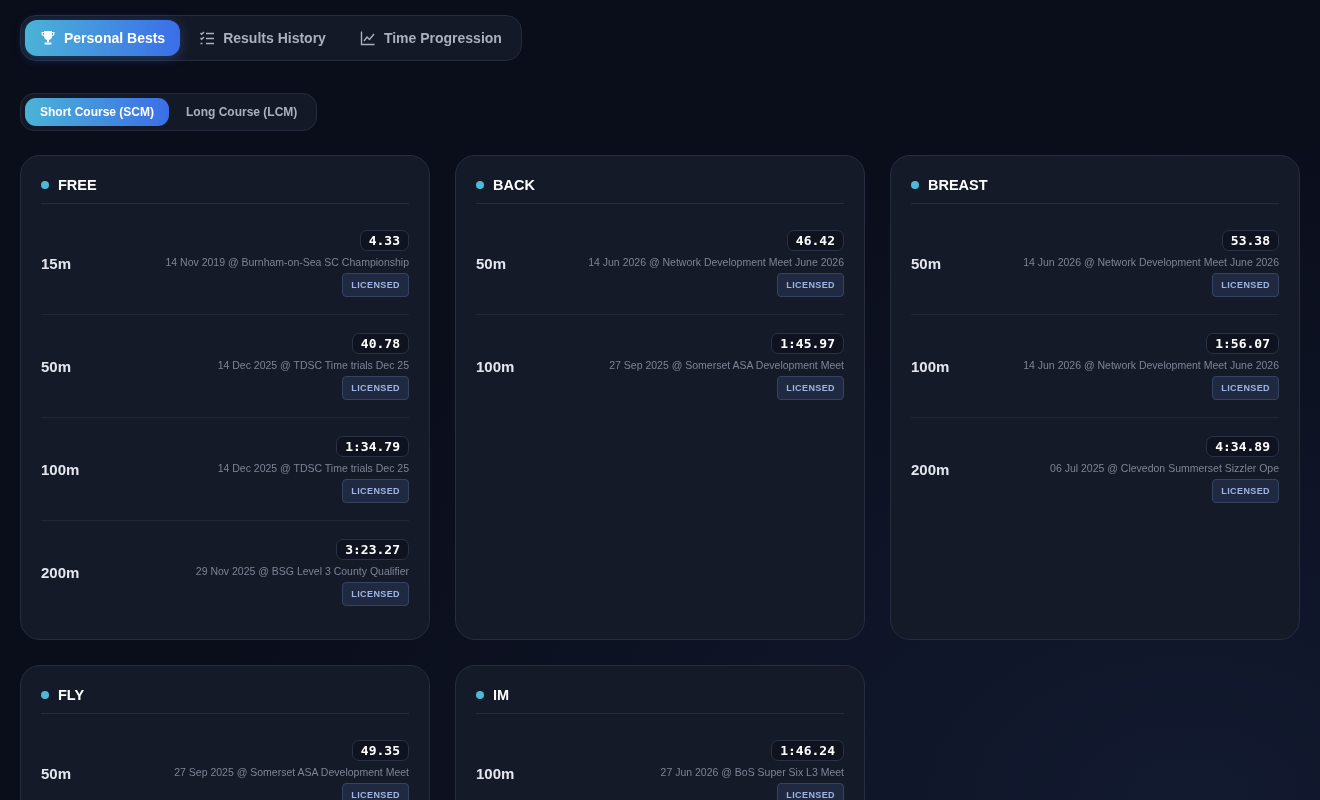 Image resolution: width=1320 pixels, height=800 pixels. Describe the element at coordinates (815, 240) in the screenshot. I see `time-badge: 46.42` at that location.